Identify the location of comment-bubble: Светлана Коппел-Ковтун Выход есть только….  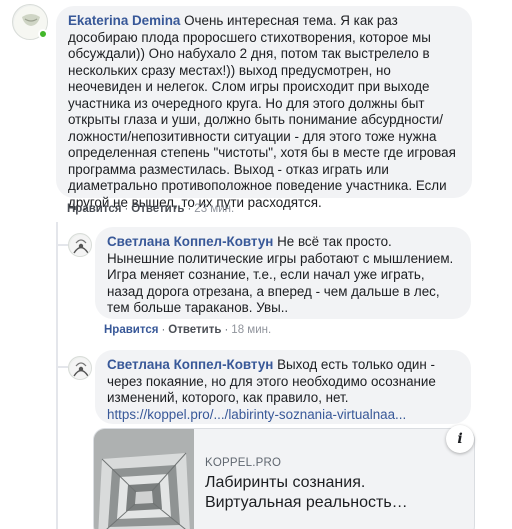
(283, 387).